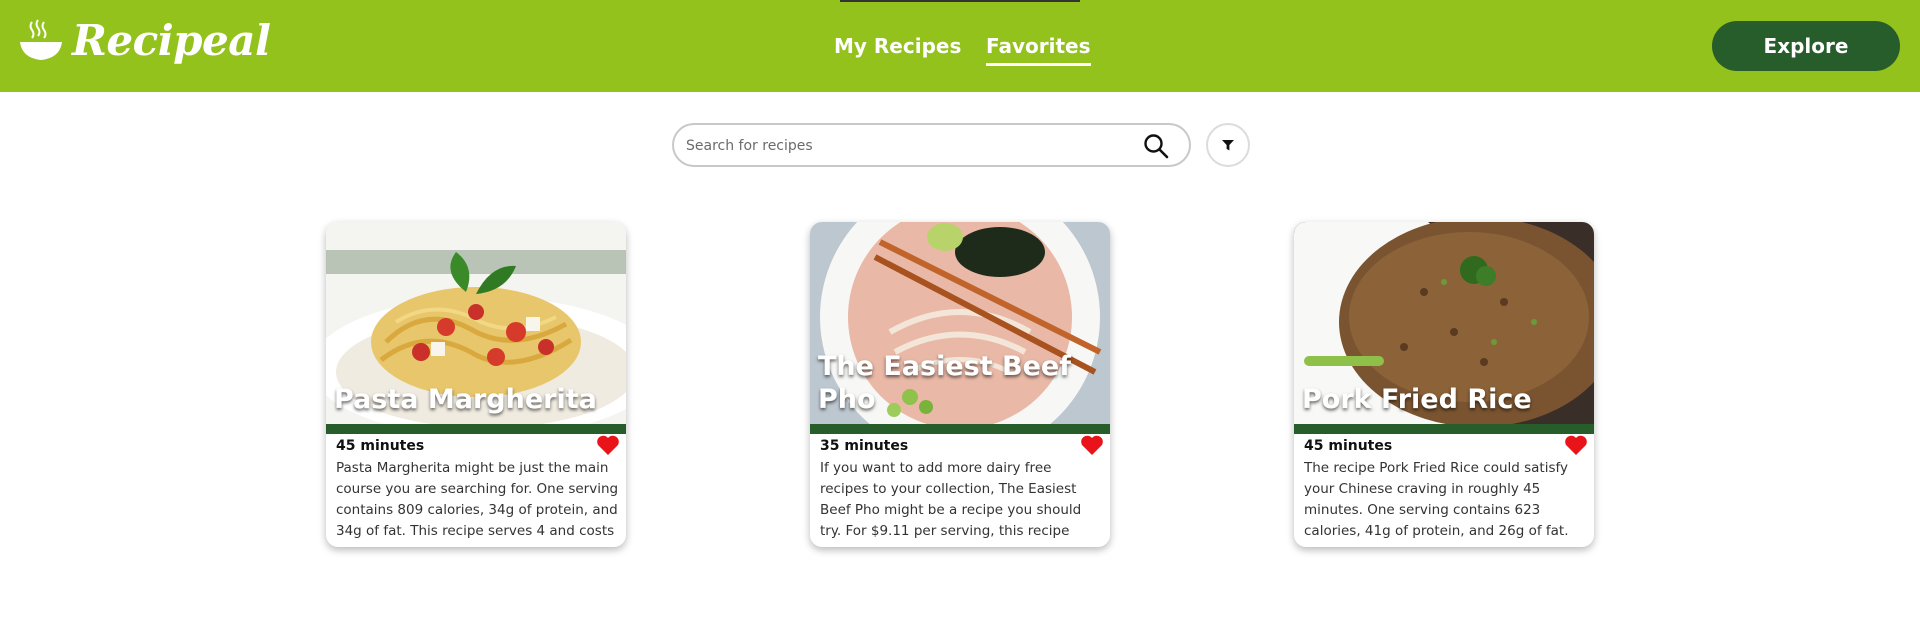  What do you see at coordinates (465, 399) in the screenshot?
I see `recipe-title: Pasta Margherita` at bounding box center [465, 399].